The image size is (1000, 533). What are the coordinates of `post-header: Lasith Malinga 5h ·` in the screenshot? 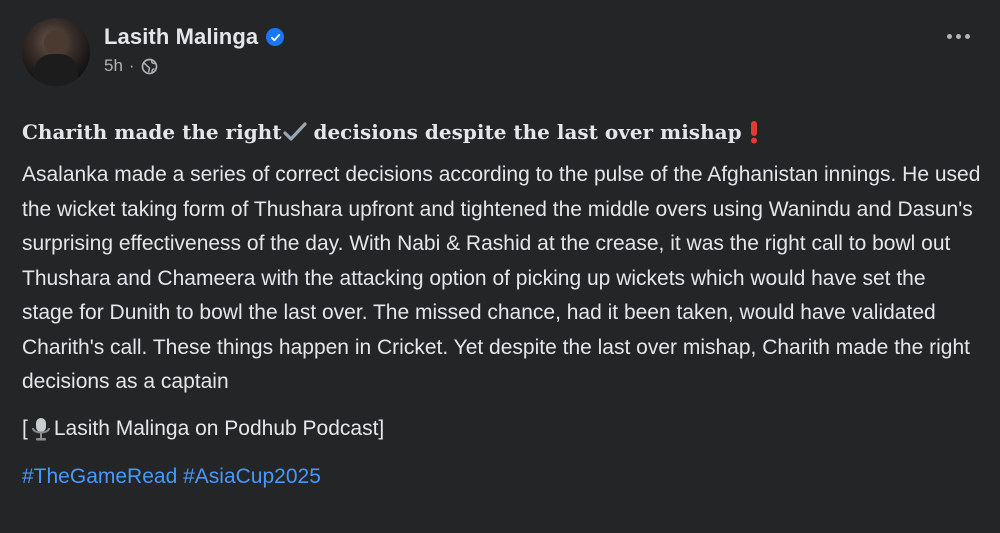 It's located at (500, 55).